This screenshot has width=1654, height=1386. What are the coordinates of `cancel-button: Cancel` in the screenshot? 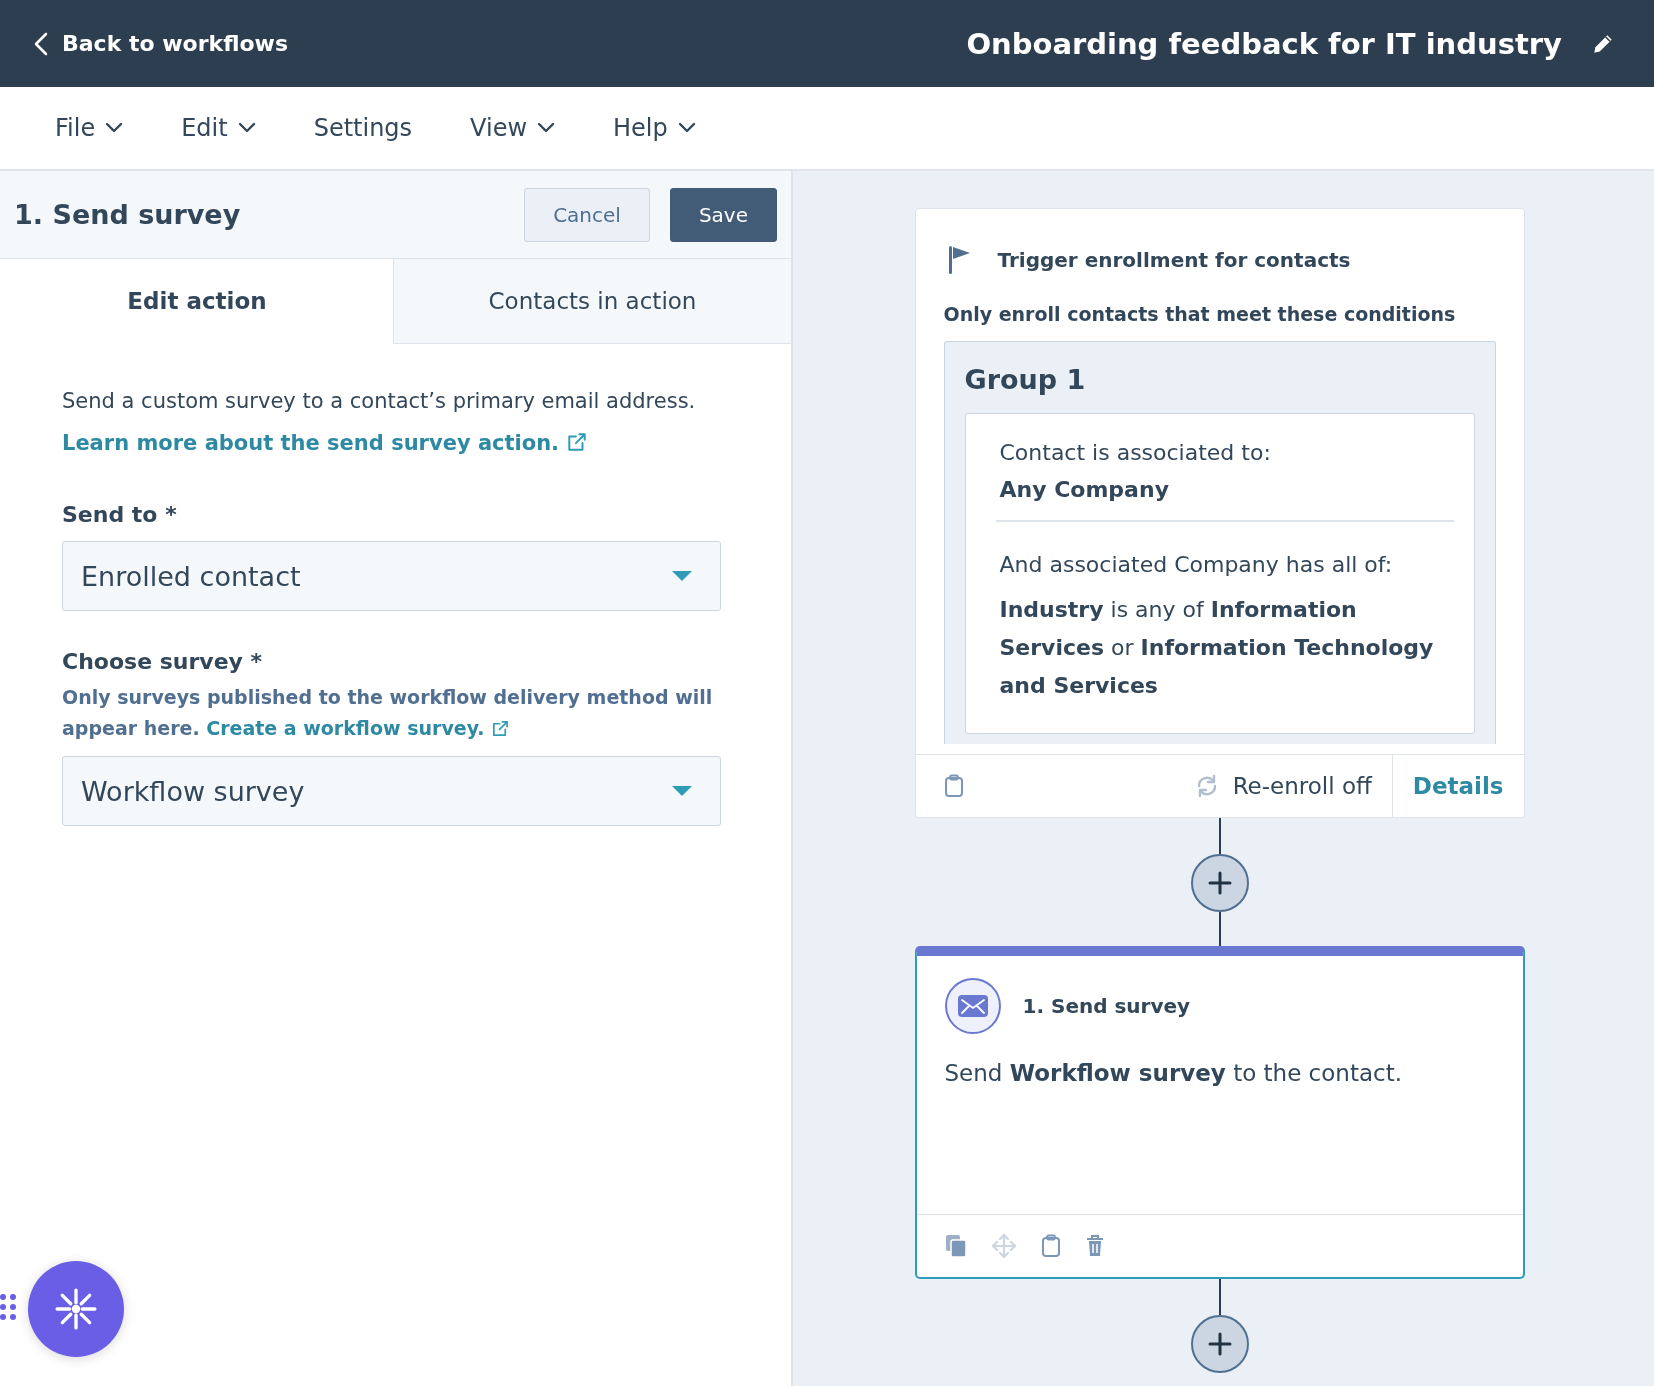 It's located at (587, 214).